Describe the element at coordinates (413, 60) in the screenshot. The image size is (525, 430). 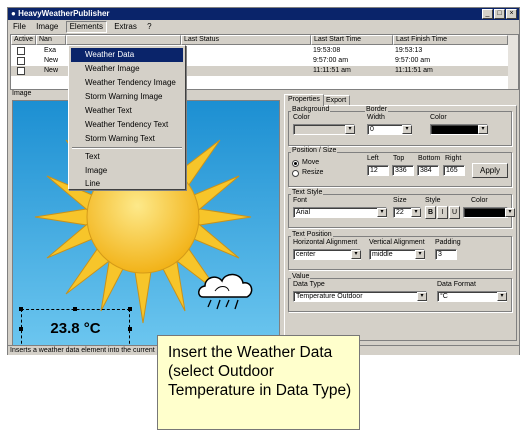
I see `row-finish-time: 9:57:00 am` at that location.